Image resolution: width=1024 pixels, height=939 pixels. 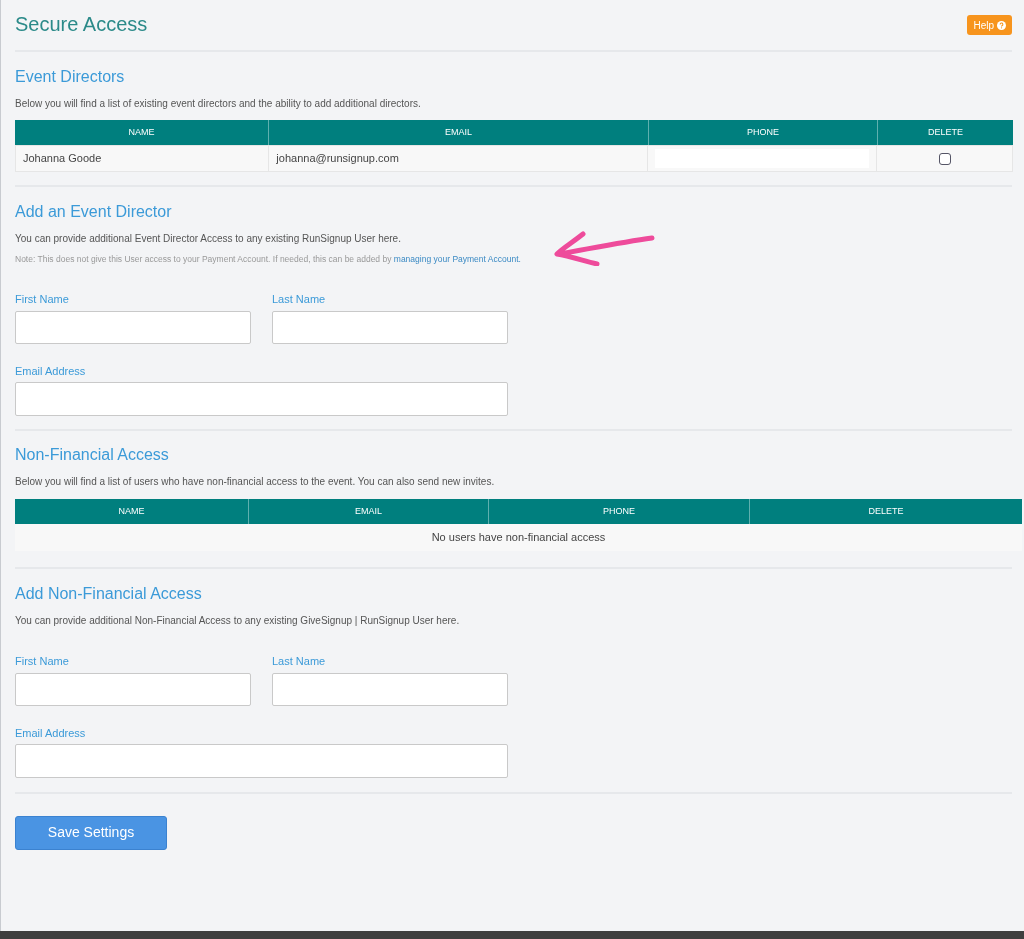 I want to click on section-heading: Event Directors, so click(x=70, y=77).